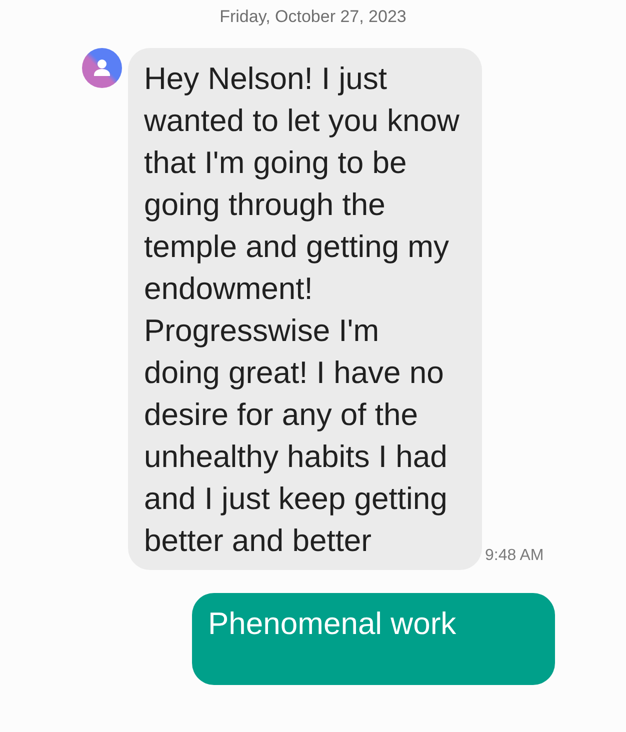 The width and height of the screenshot is (626, 732). What do you see at coordinates (373, 639) in the screenshot?
I see `message-bubble: Phenomenal work` at bounding box center [373, 639].